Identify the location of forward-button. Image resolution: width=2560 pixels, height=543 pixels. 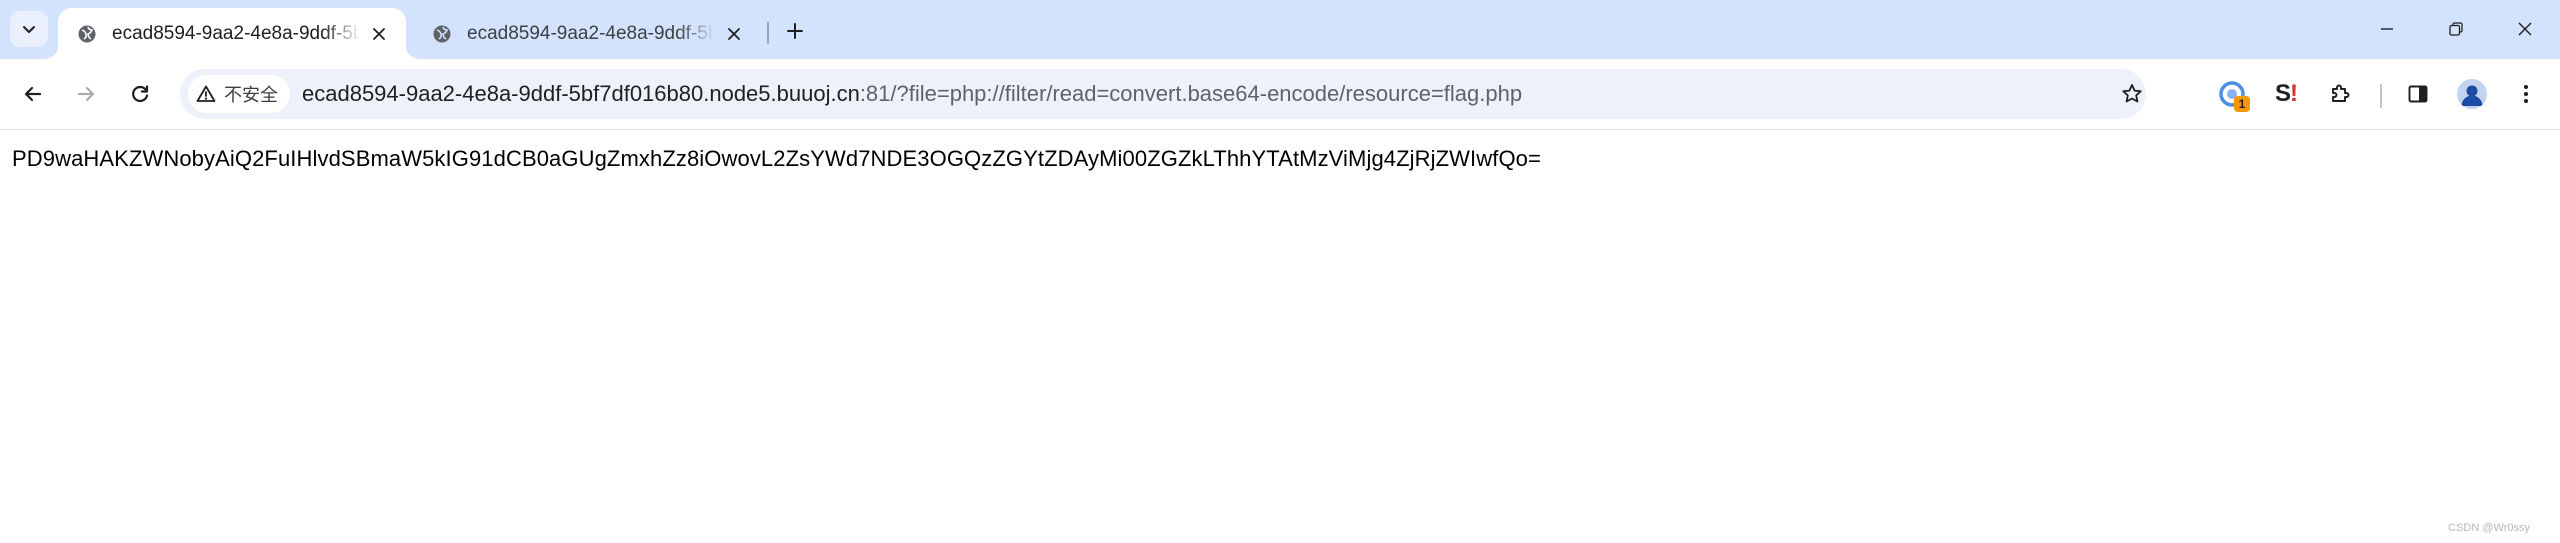
(86, 94).